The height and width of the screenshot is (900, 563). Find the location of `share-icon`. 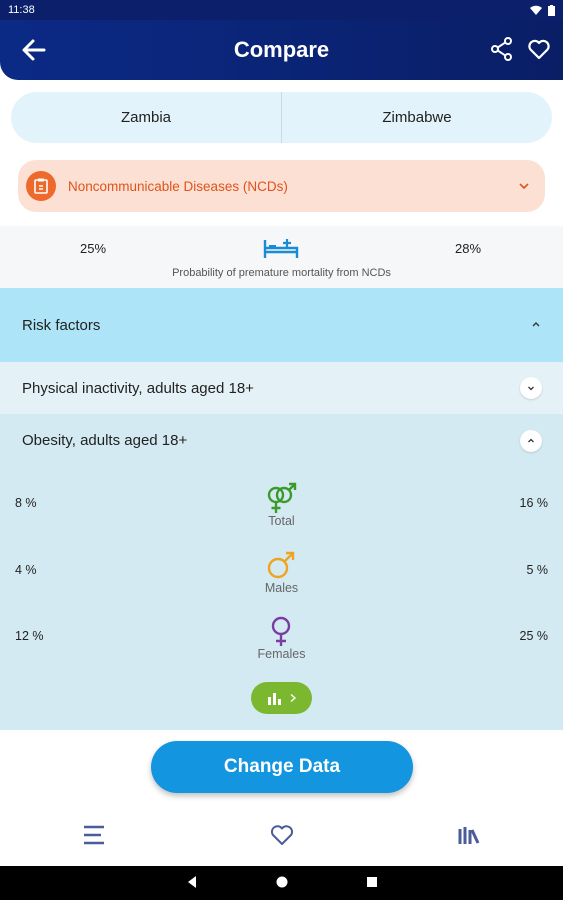

share-icon is located at coordinates (502, 49).